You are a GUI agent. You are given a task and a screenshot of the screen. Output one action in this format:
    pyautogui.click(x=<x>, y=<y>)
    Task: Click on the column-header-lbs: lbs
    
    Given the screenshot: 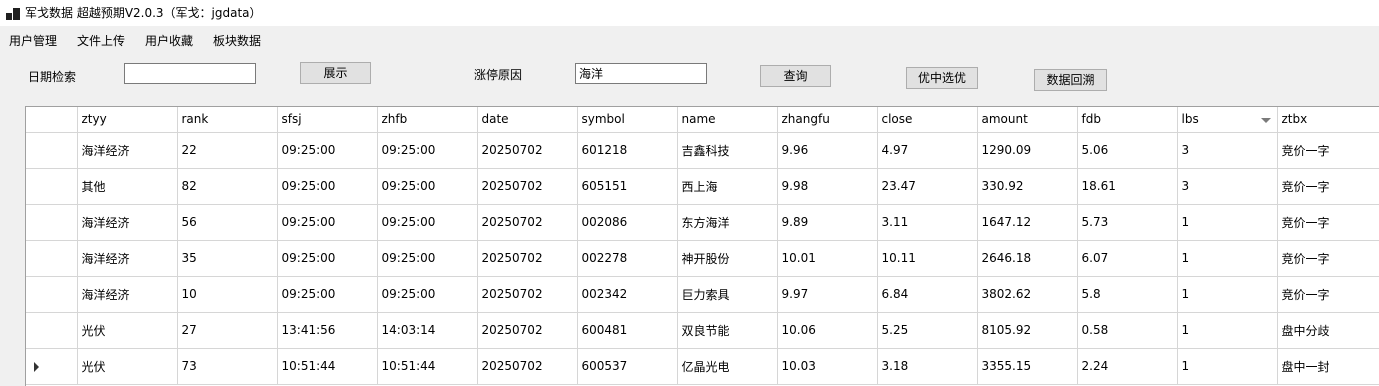 What is the action you would take?
    pyautogui.click(x=1227, y=120)
    